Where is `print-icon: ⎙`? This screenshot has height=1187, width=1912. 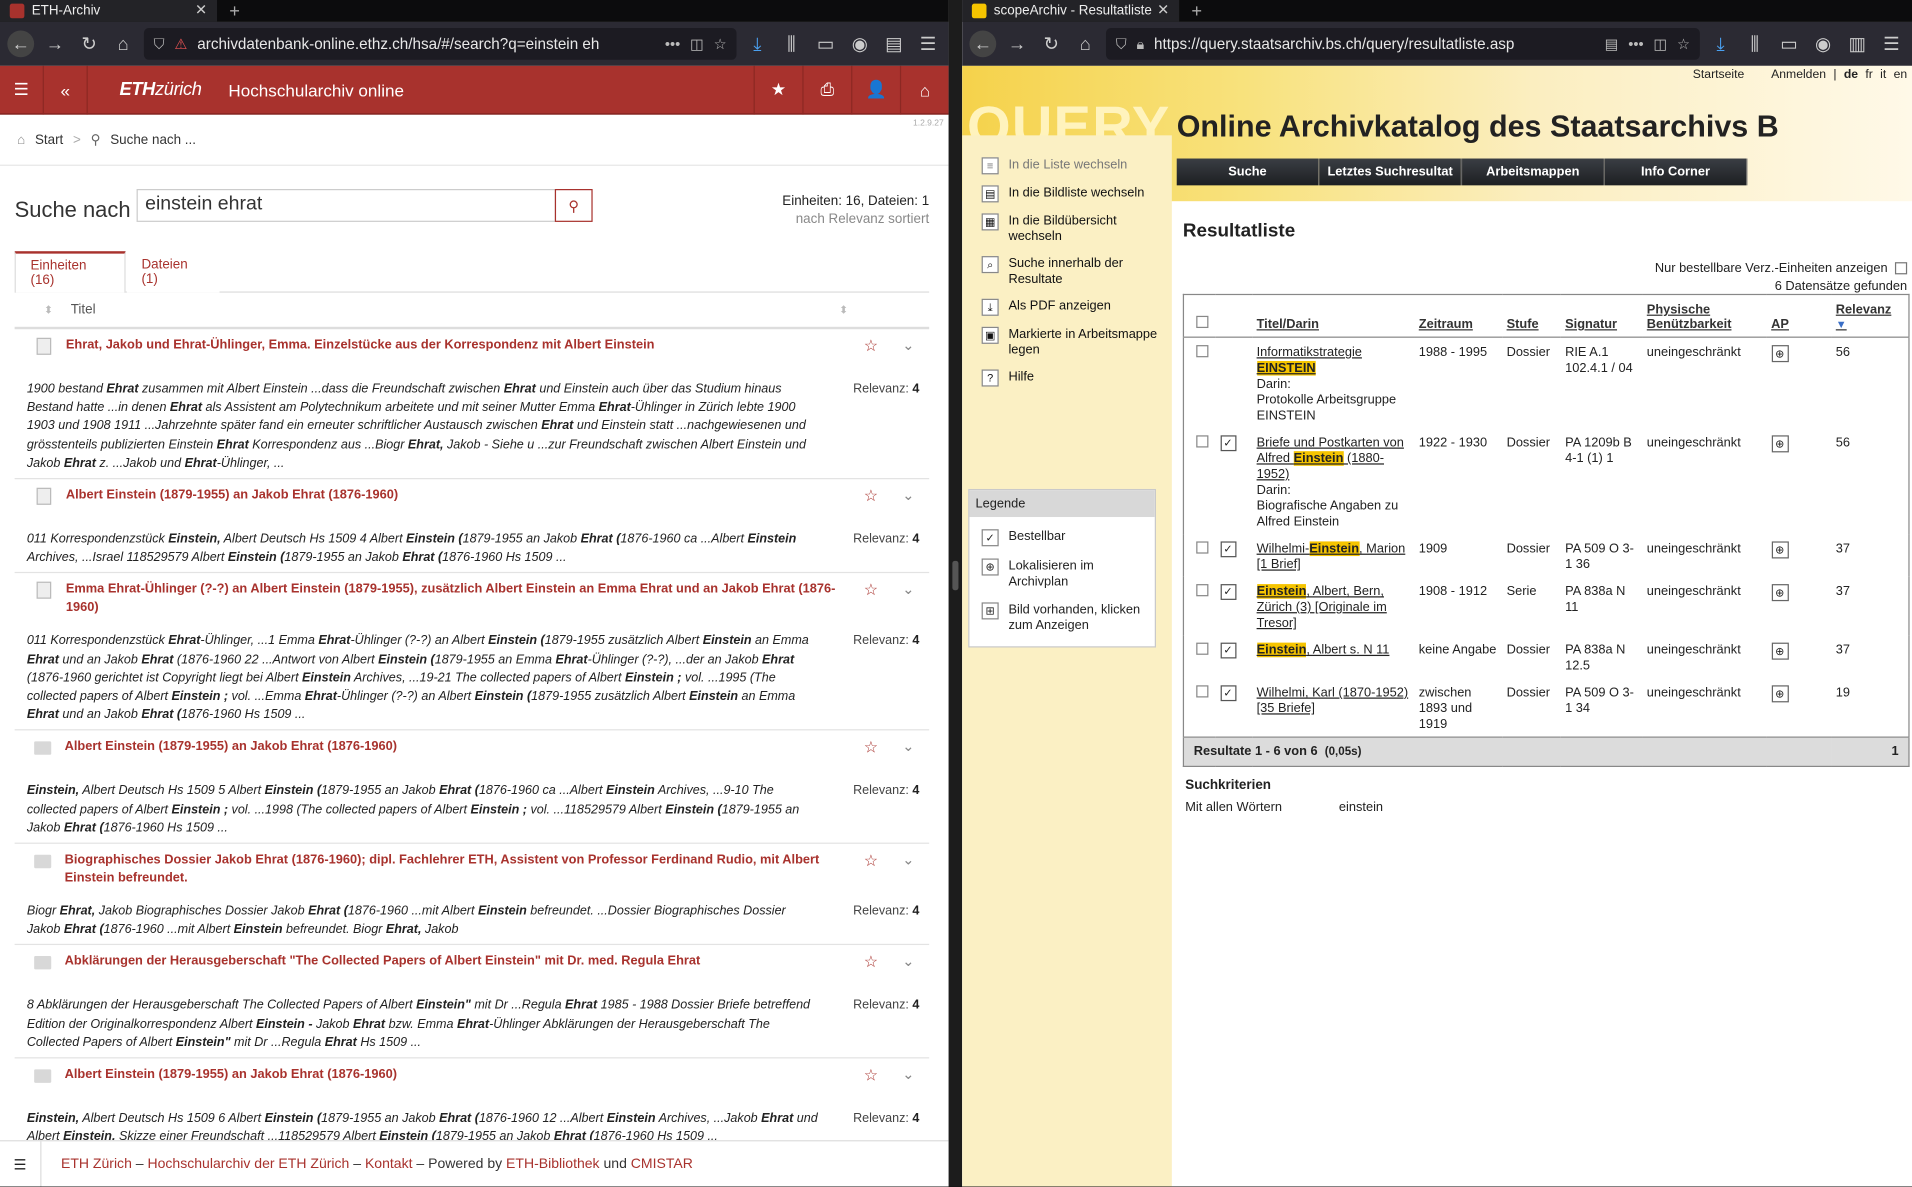
print-icon: ⎙ is located at coordinates (826, 90).